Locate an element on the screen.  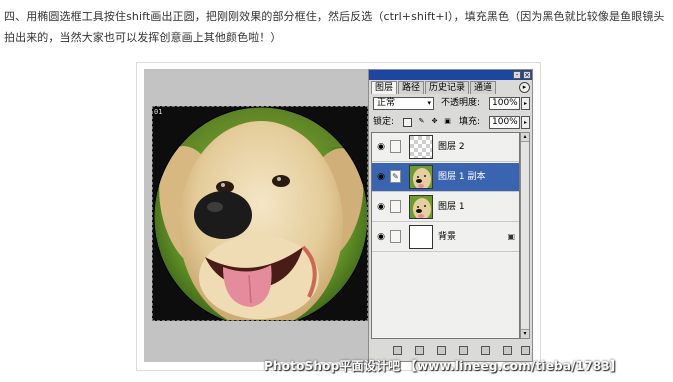
layer-thumbnail-white is located at coordinates (421, 237).